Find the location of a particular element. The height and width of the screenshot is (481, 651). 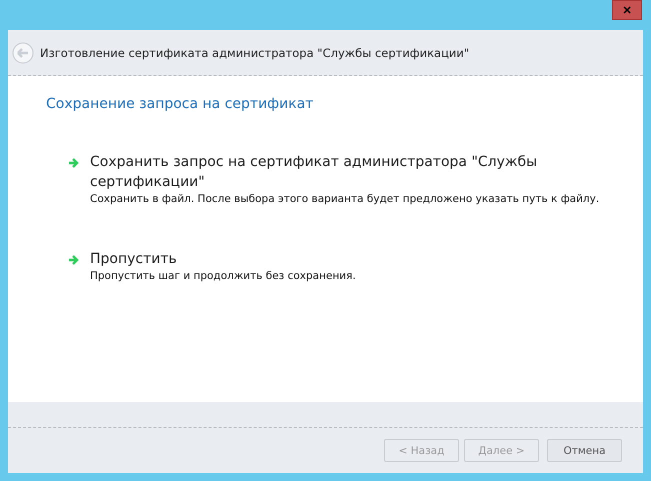

back-icon is located at coordinates (23, 53).